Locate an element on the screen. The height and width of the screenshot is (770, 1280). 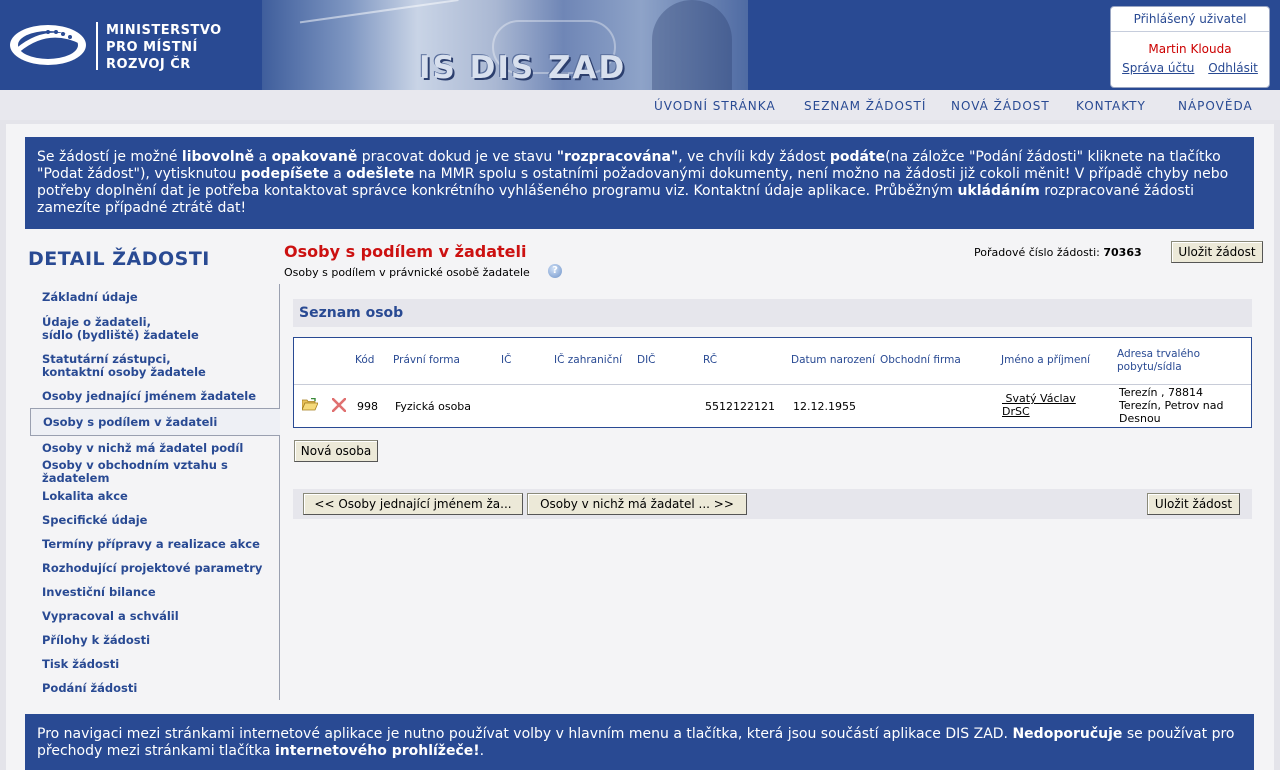
ministry-name: MINISTERSTVO PRO MÍSTNÍ ROZVOJ ČR is located at coordinates (164, 47).